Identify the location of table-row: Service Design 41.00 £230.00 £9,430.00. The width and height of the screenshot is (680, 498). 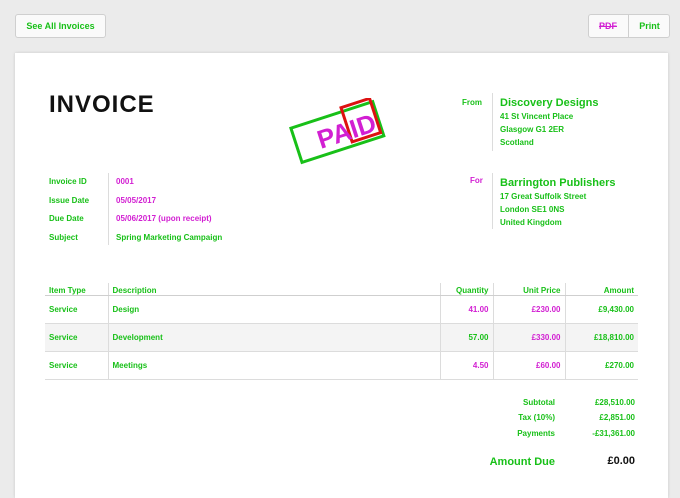
(341, 309).